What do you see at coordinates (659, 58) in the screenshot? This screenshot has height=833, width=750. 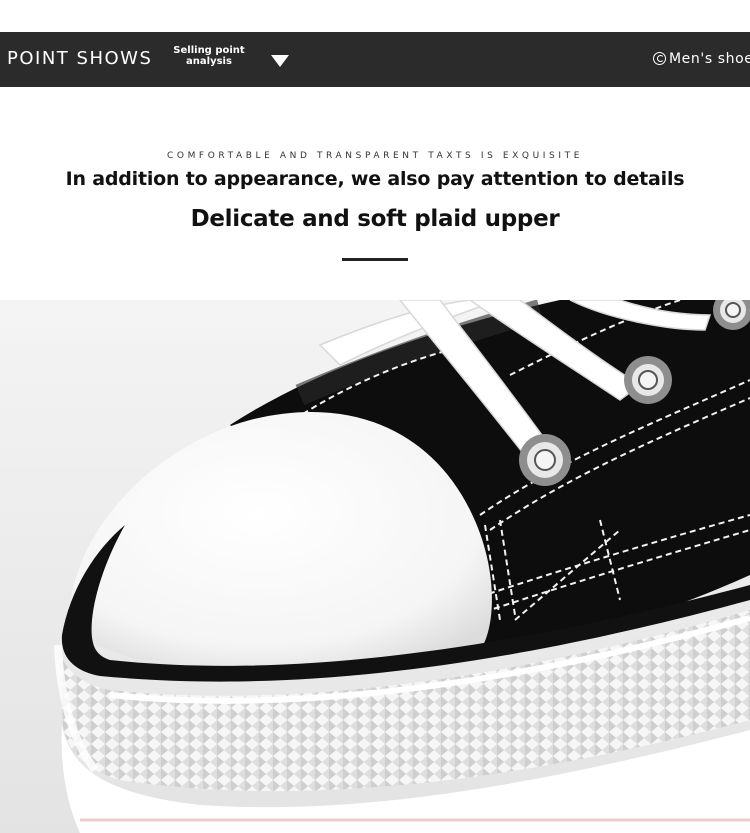 I see `copyright-icon` at bounding box center [659, 58].